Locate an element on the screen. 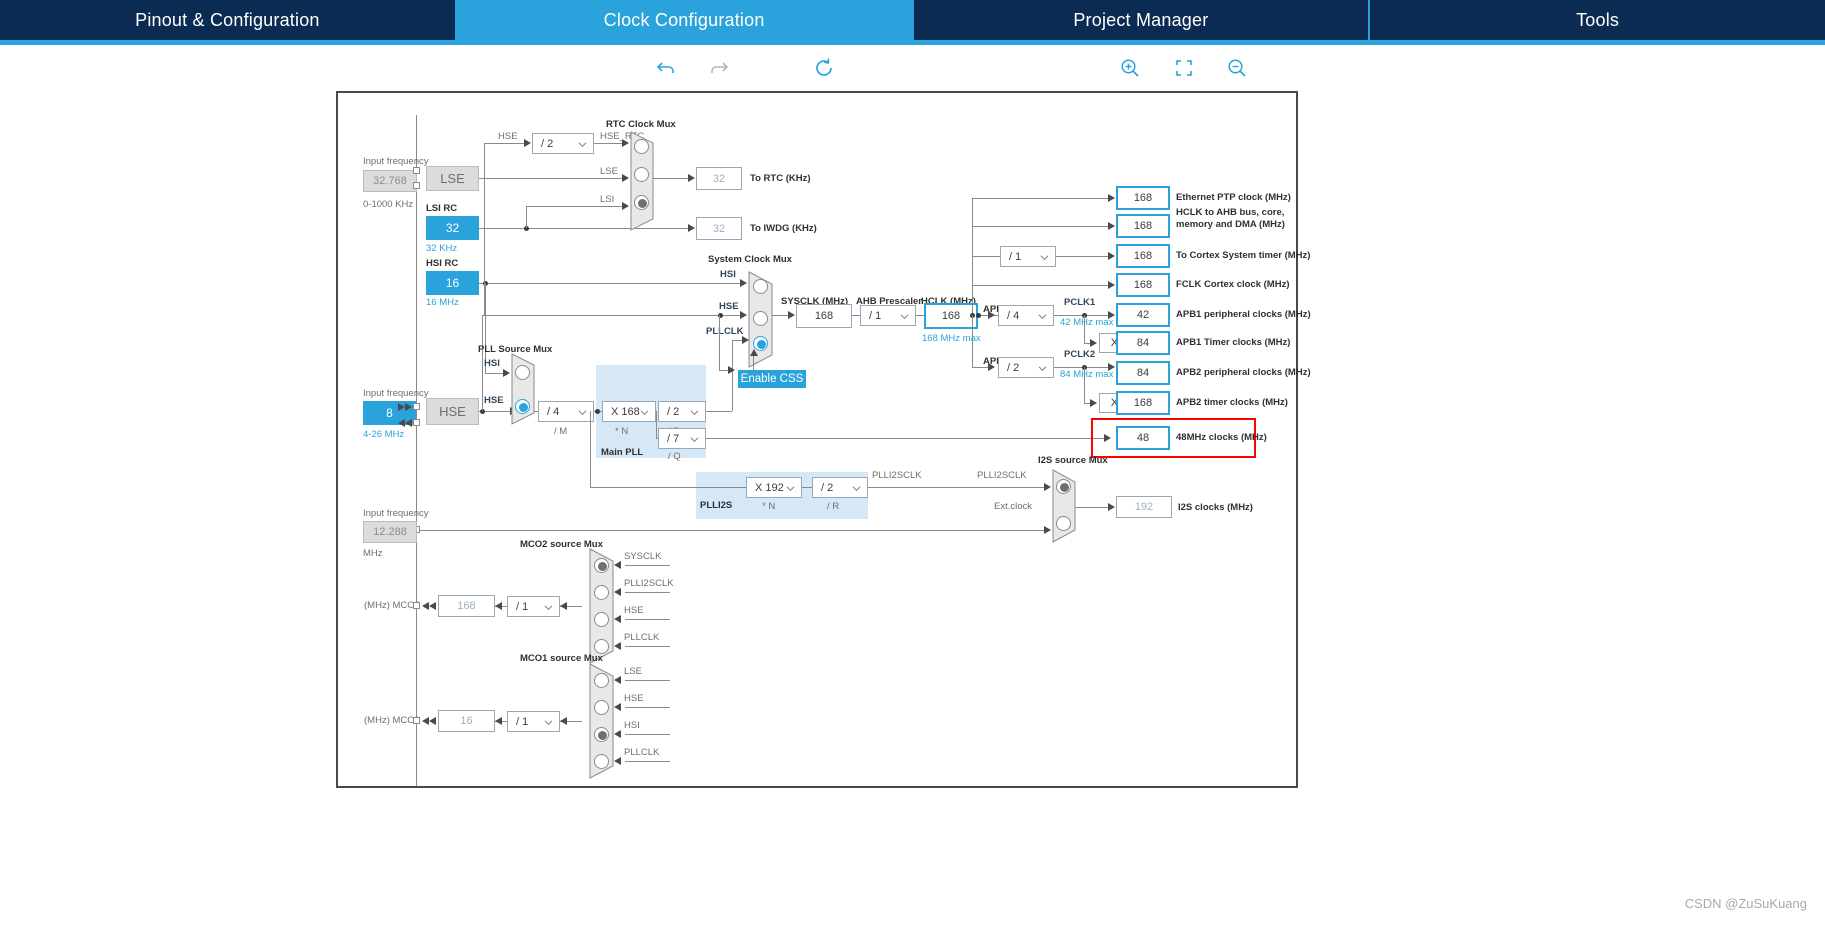 This screenshot has width=1825, height=925. plli2s-r-label: / R is located at coordinates (833, 506).